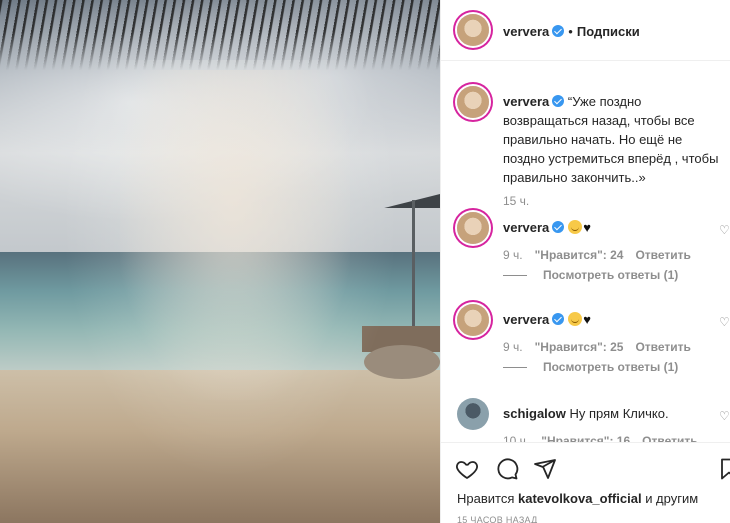  I want to click on comment-body: schigalow Ну прям Кличко., so click(613, 413).